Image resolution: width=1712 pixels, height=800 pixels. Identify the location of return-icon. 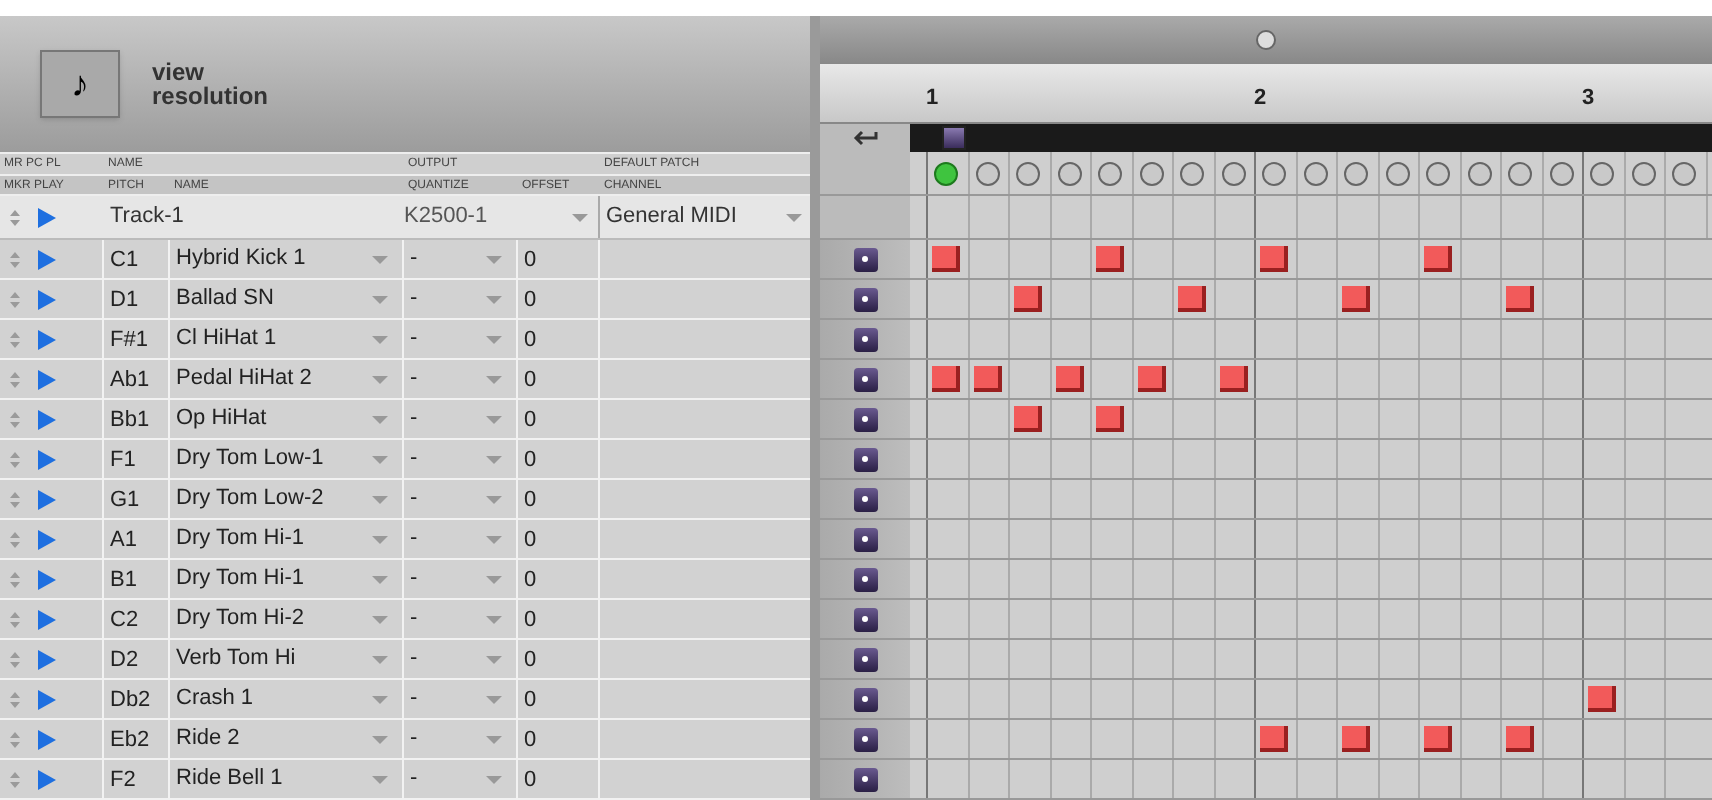
(865, 138).